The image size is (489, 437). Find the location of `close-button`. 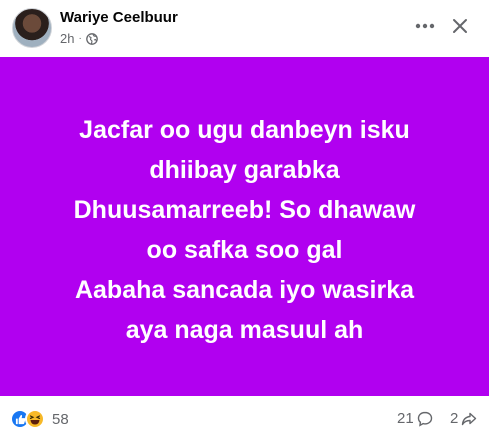

close-button is located at coordinates (460, 26).